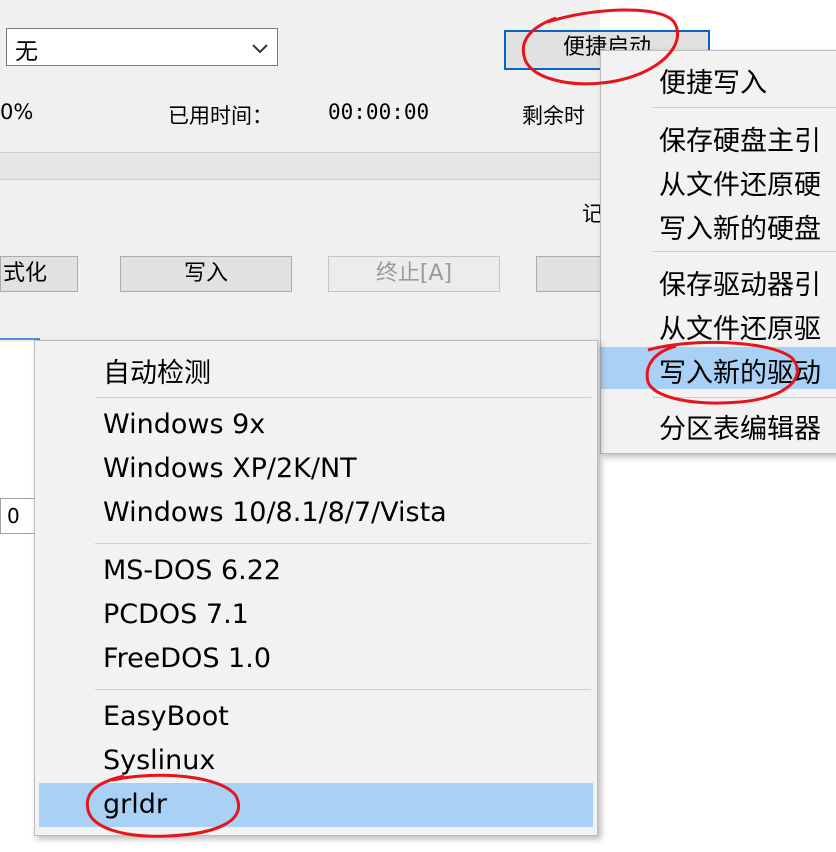  What do you see at coordinates (600, 47) in the screenshot?
I see `red-circle-quick-boot` at bounding box center [600, 47].